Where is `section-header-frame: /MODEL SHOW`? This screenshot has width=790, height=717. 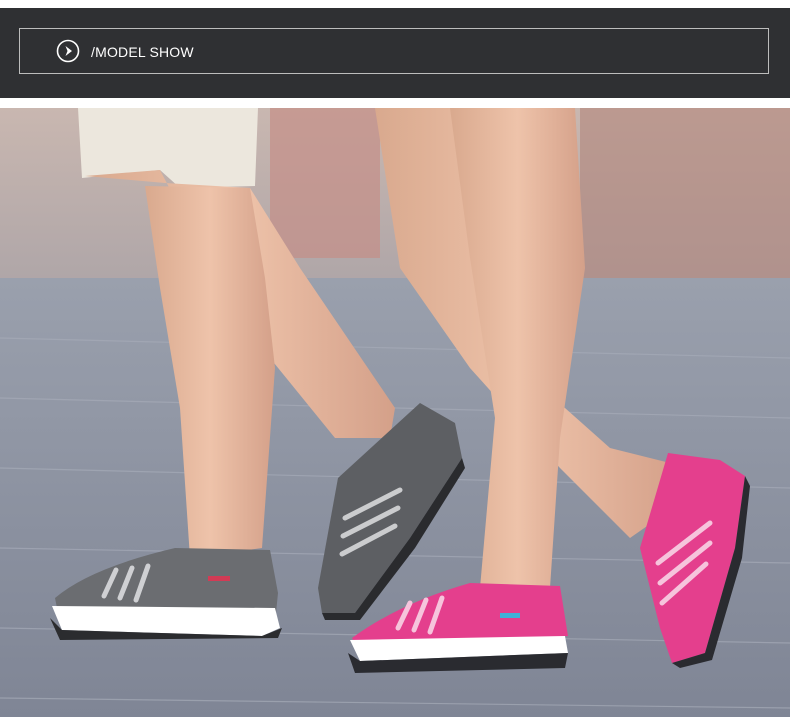
section-header-frame: /MODEL SHOW is located at coordinates (394, 51).